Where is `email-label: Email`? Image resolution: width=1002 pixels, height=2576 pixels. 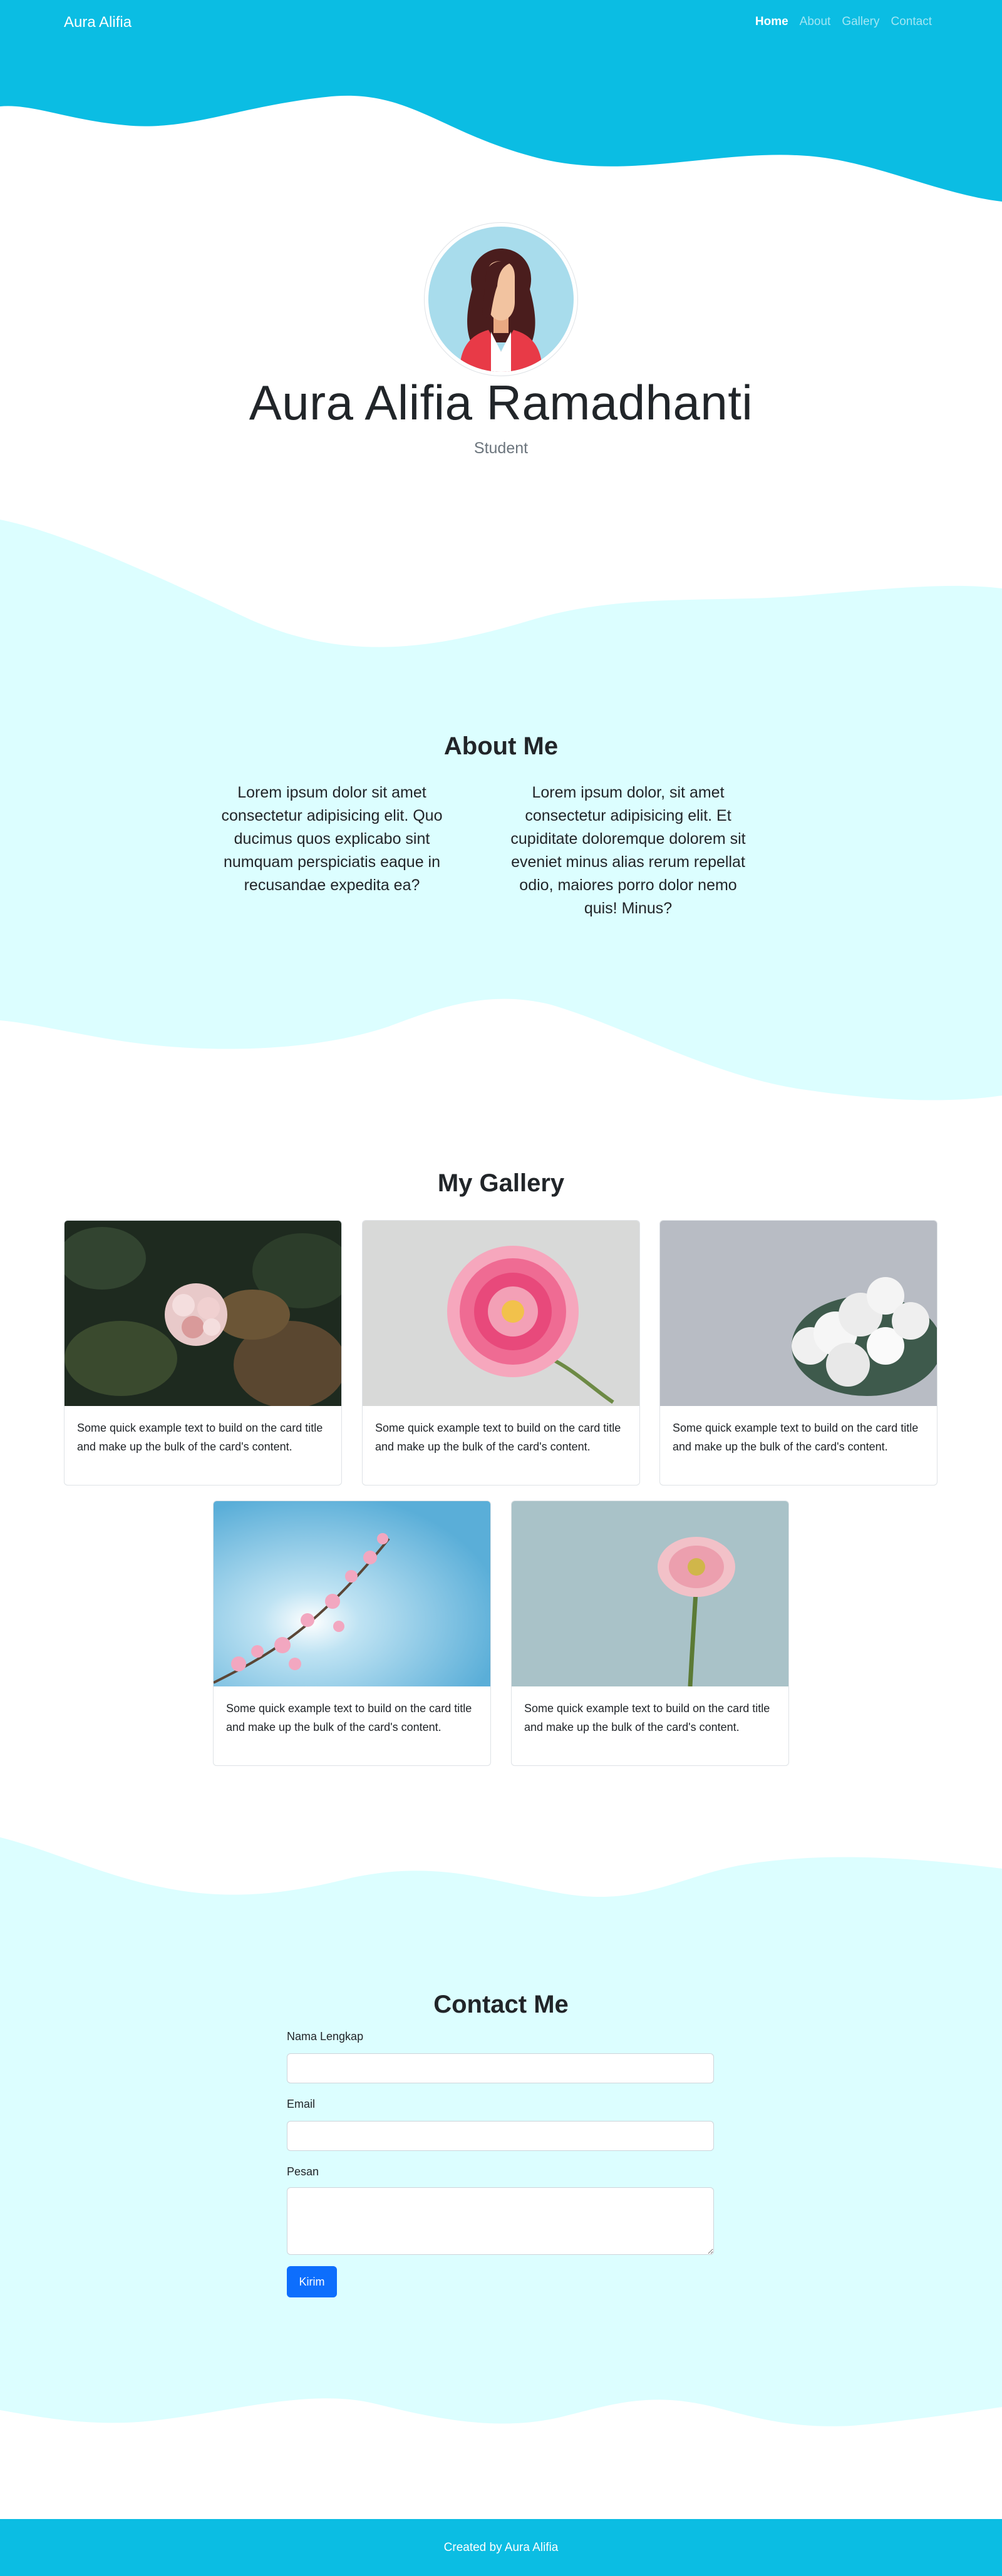 email-label: Email is located at coordinates (301, 2104).